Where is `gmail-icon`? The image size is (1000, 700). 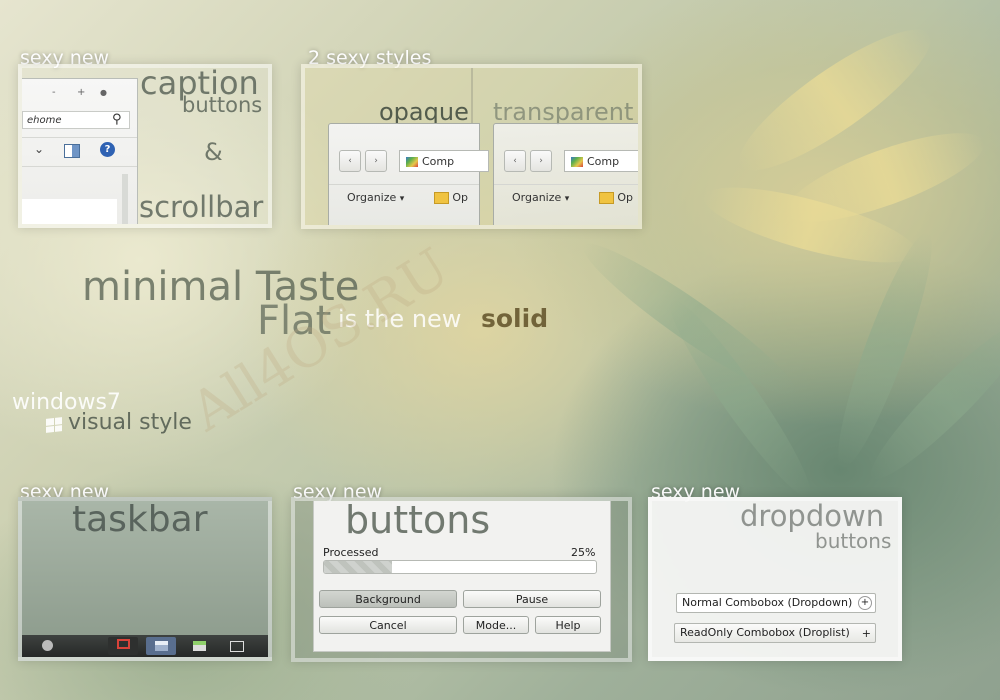
gmail-icon is located at coordinates (123, 644).